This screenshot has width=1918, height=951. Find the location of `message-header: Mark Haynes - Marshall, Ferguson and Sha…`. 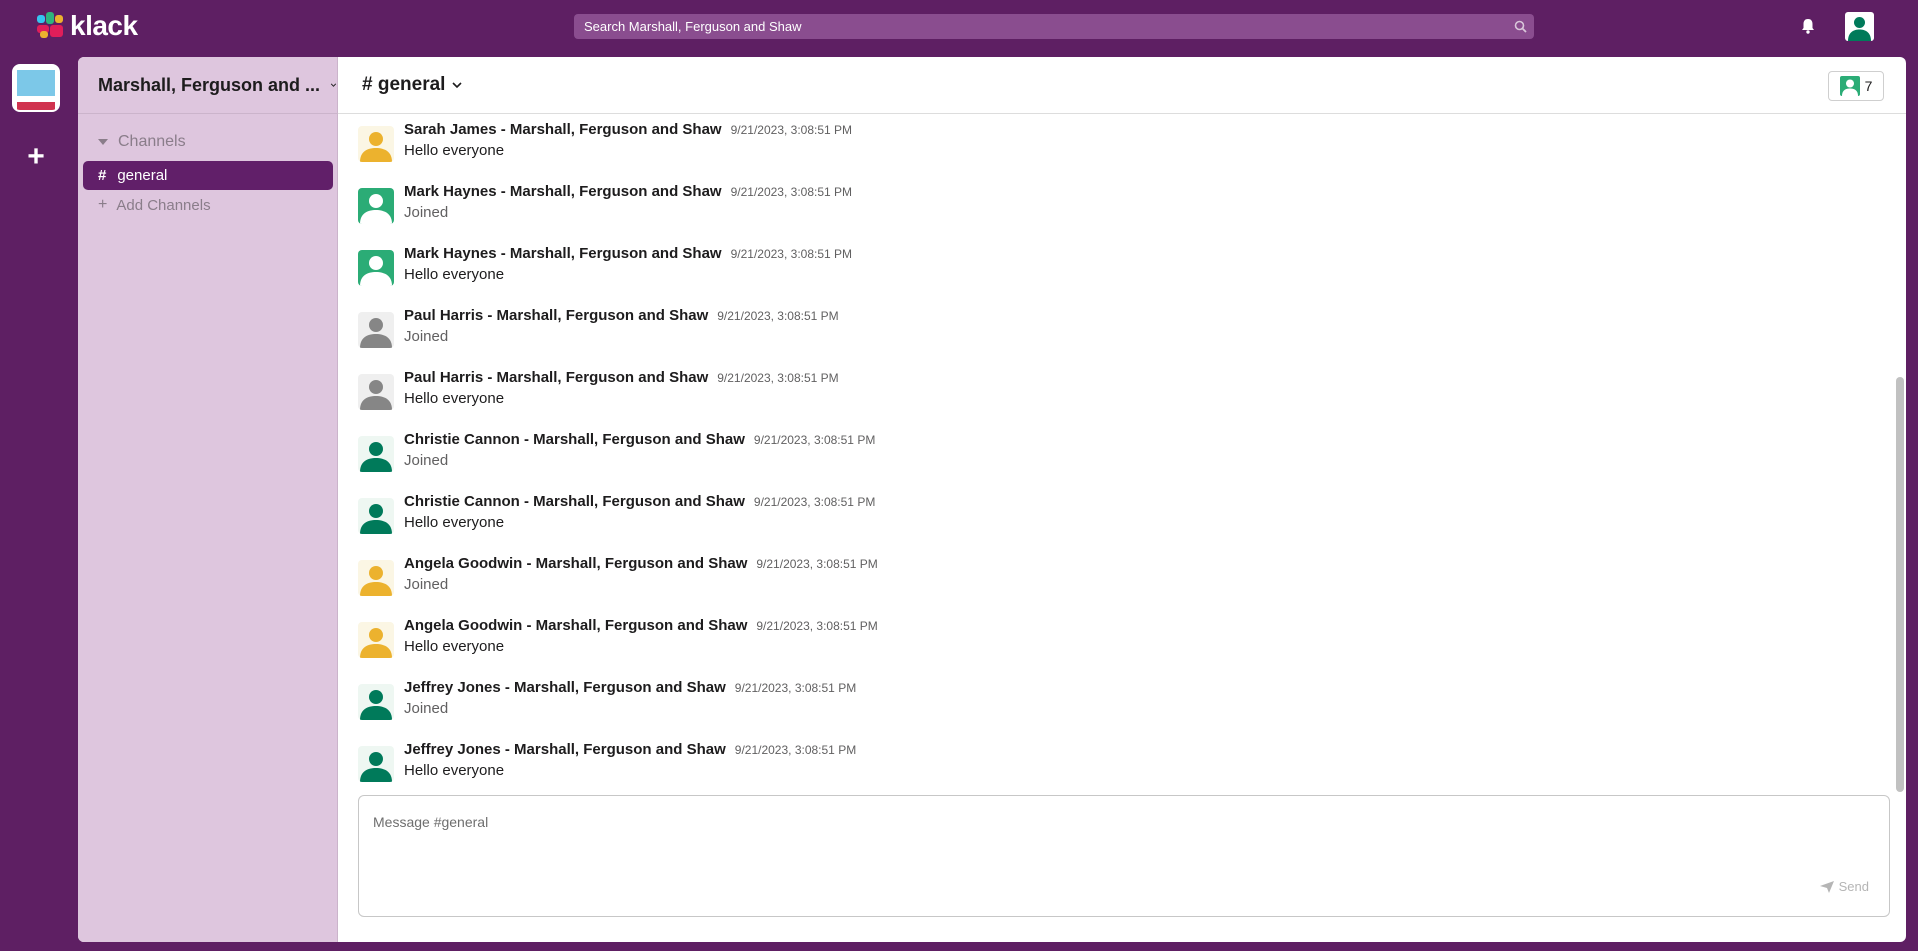

message-header: Mark Haynes - Marshall, Ferguson and Sha… is located at coordinates (628, 193).